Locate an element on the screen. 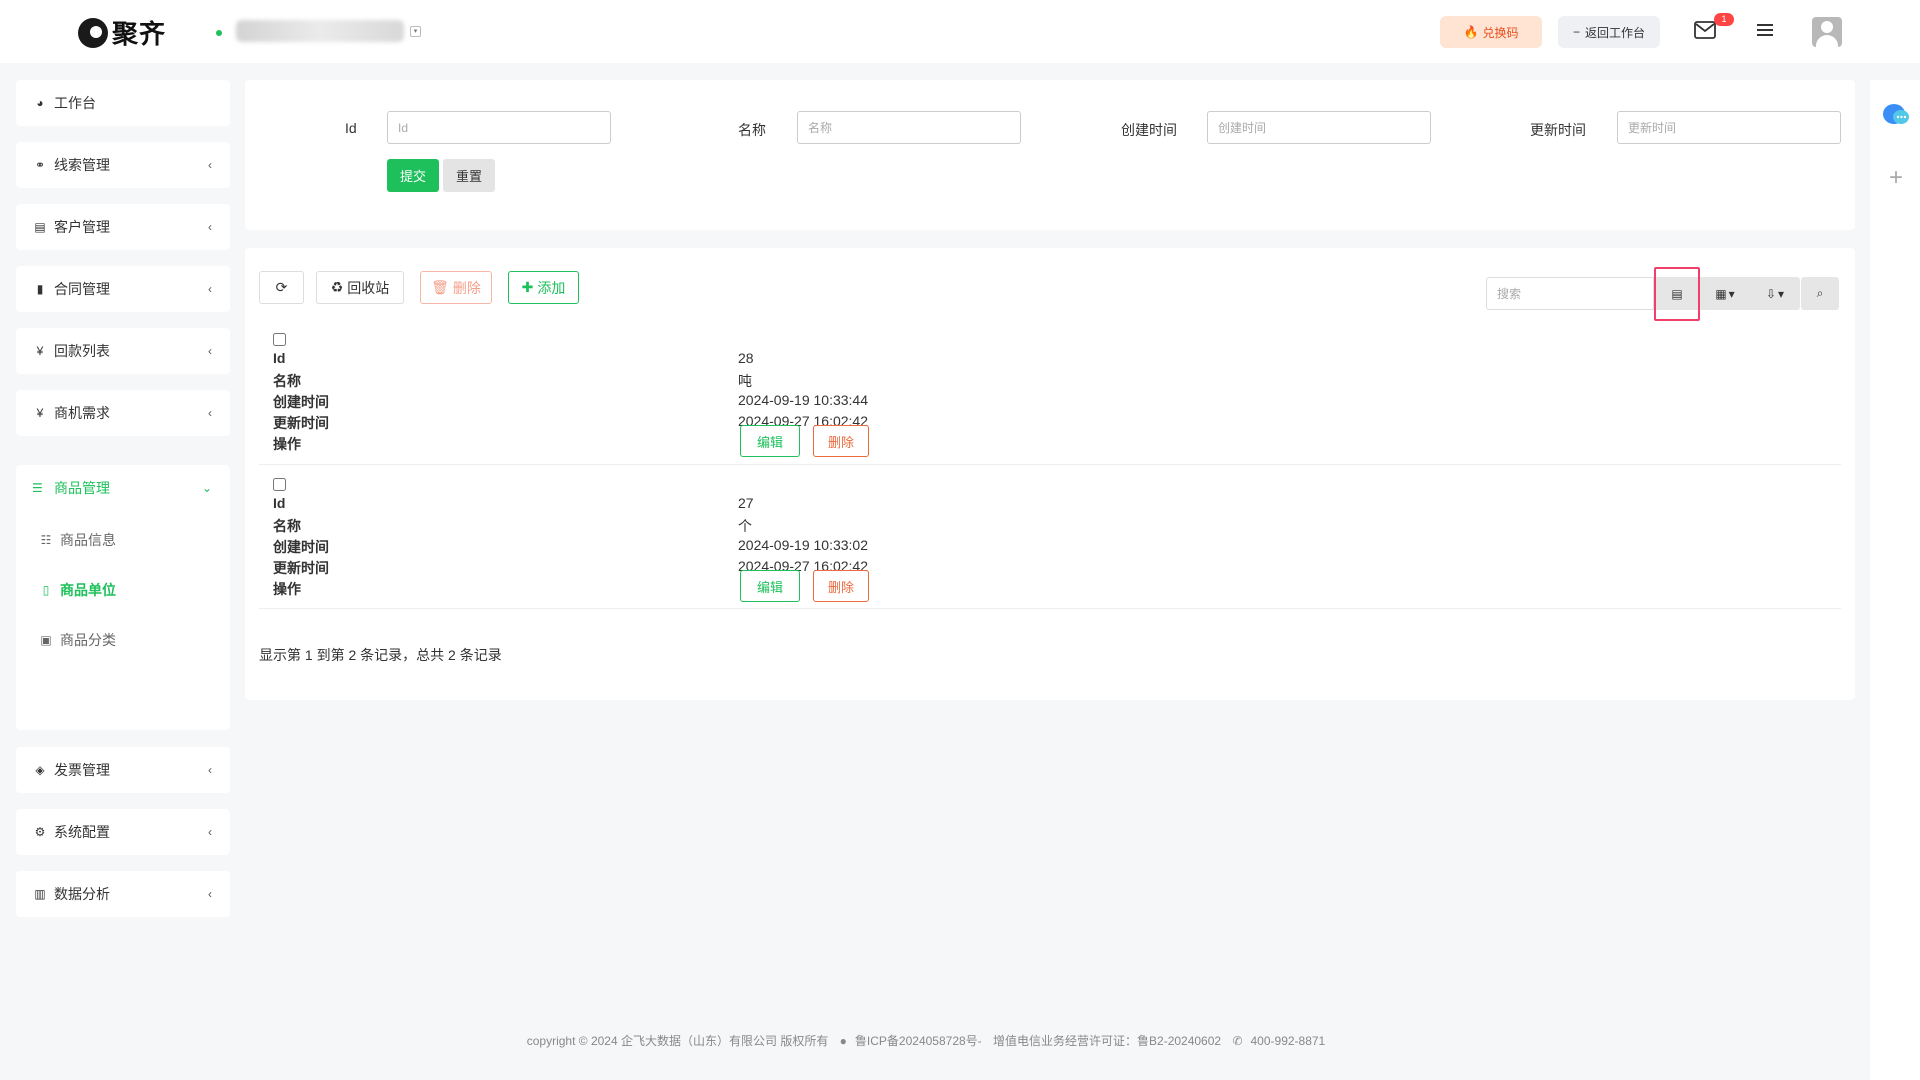  bar-chart-icon: ▥ is located at coordinates (40, 894).